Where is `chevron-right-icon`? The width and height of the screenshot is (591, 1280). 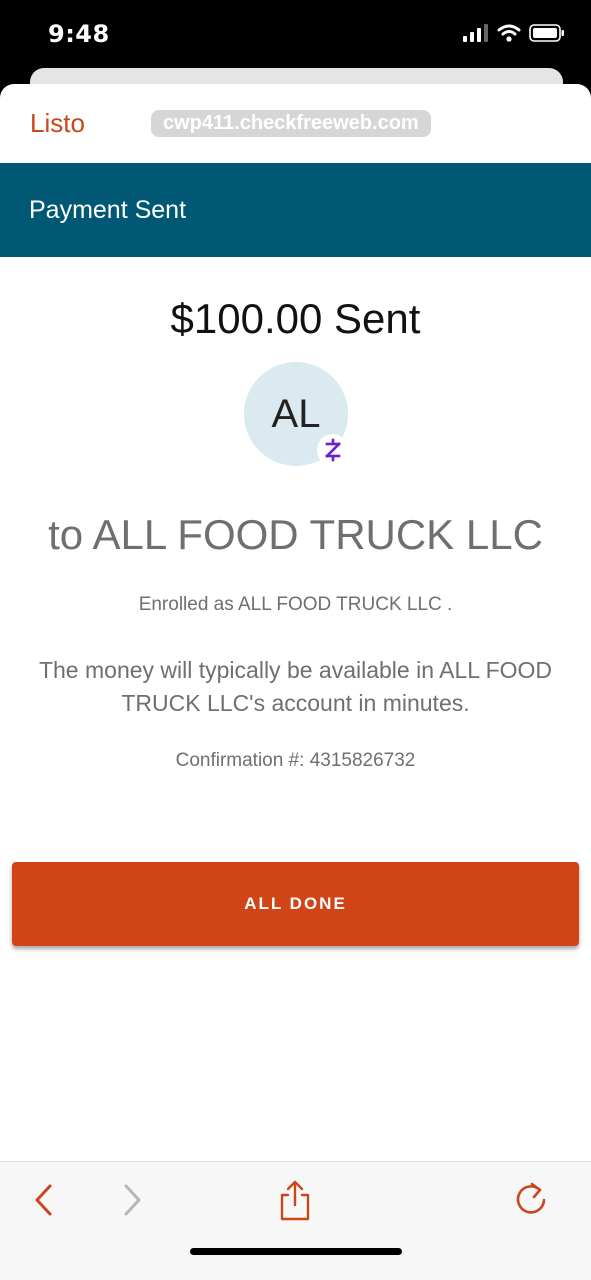 chevron-right-icon is located at coordinates (132, 1200).